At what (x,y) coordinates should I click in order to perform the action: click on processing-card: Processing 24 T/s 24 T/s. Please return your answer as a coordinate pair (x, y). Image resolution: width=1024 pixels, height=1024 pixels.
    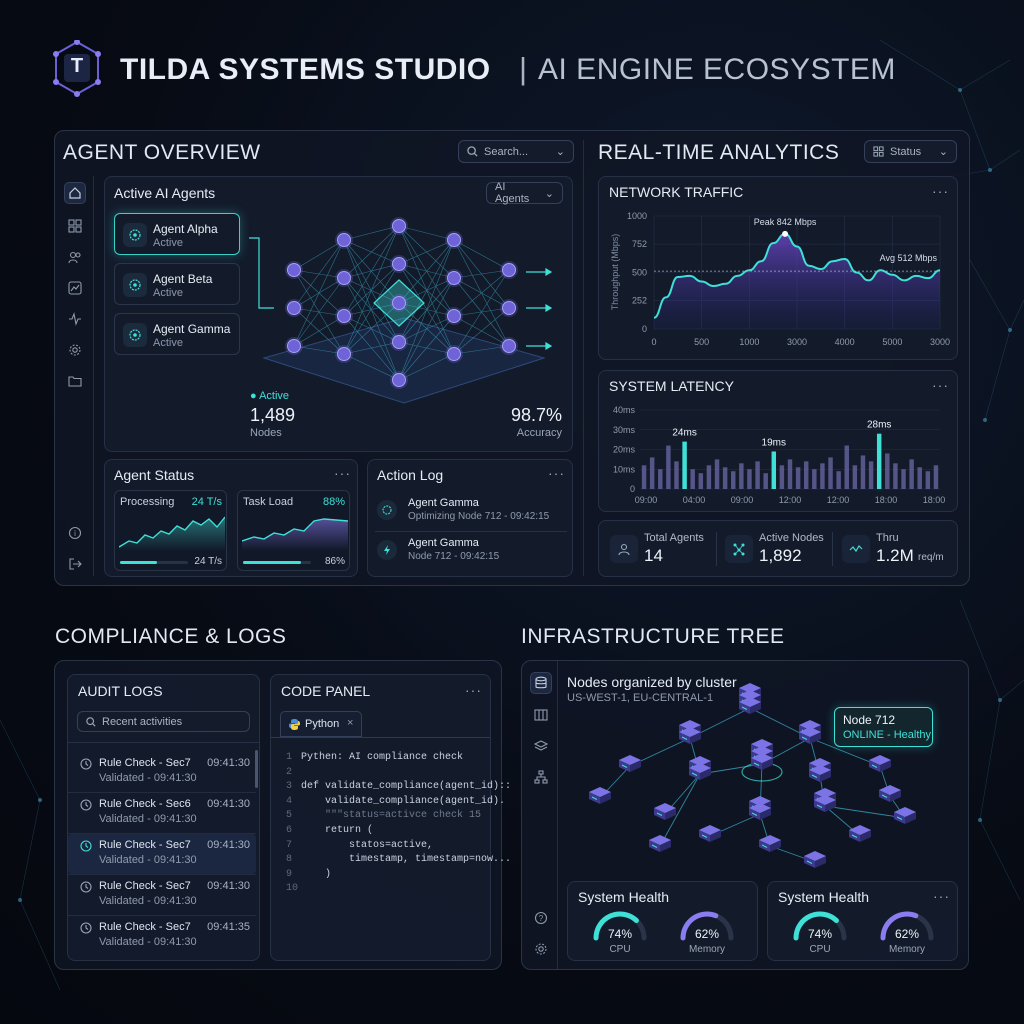
    Looking at the image, I should click on (170, 530).